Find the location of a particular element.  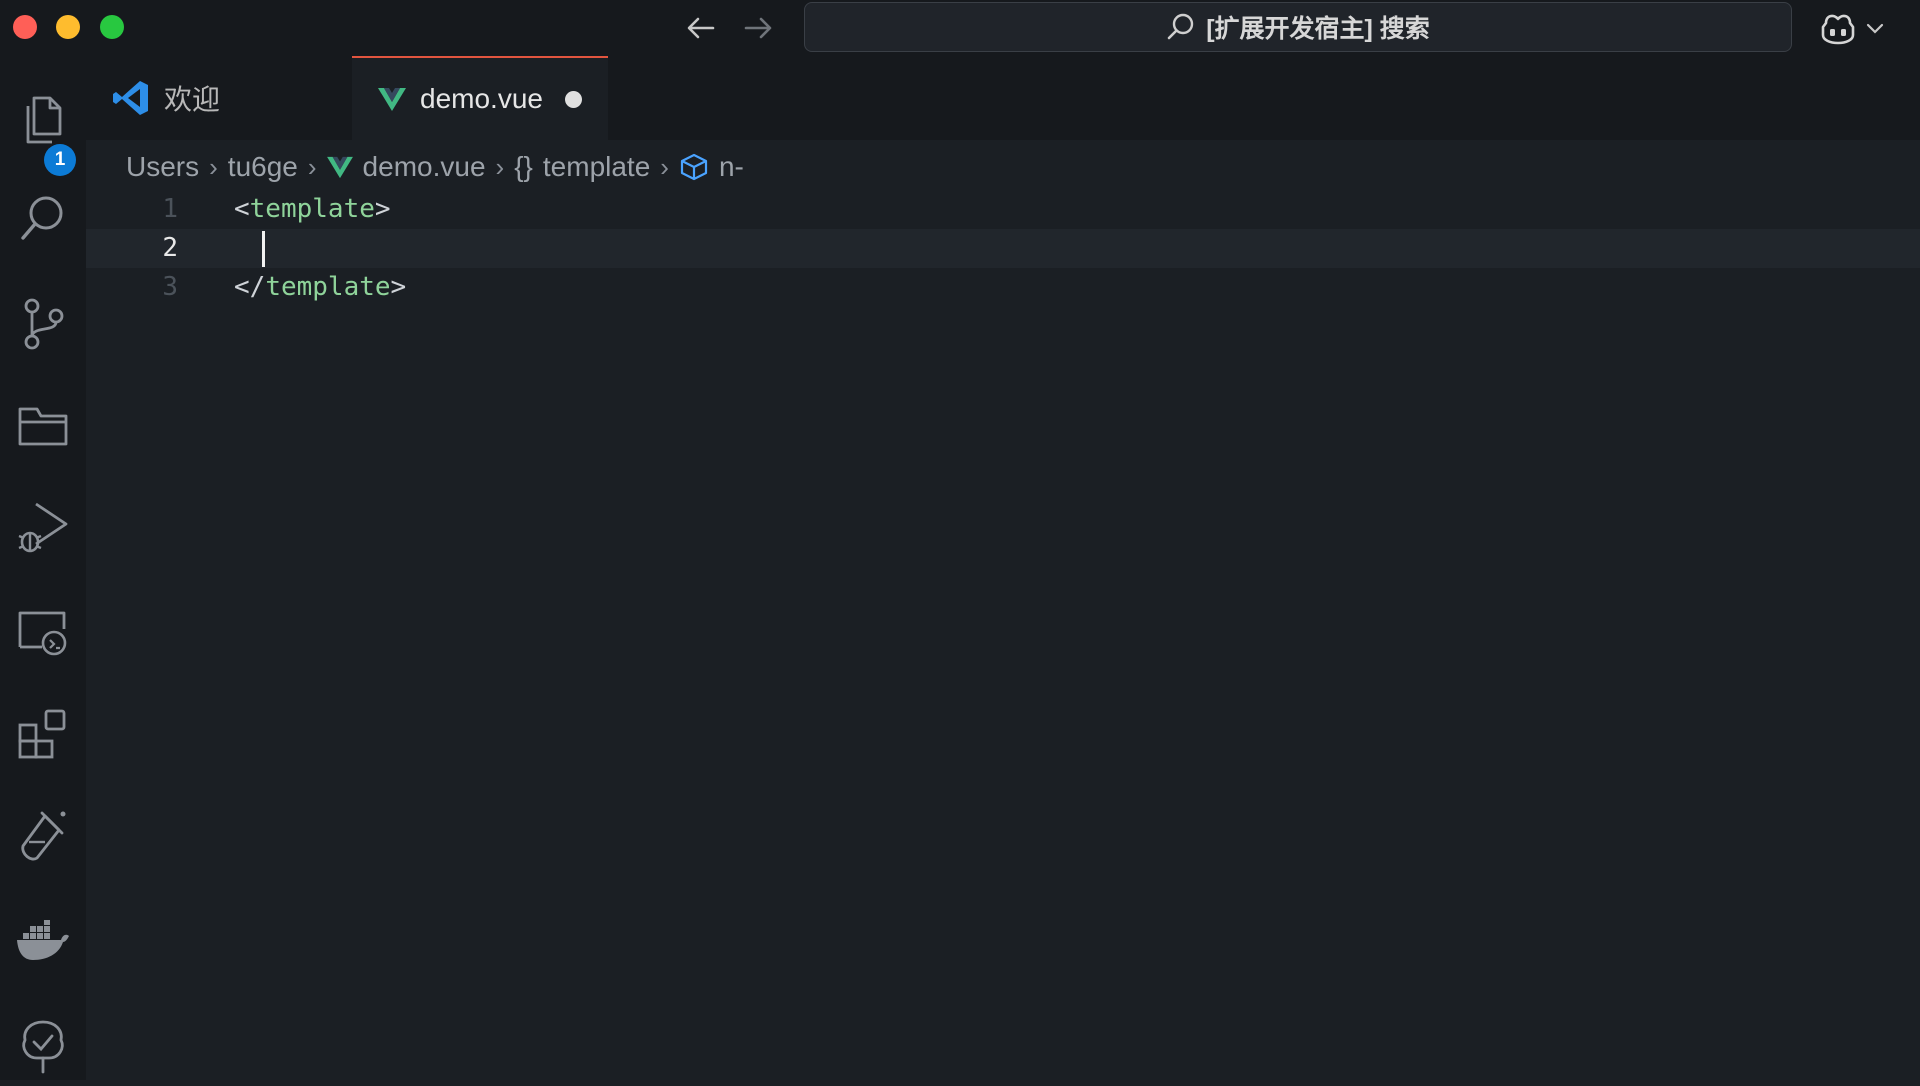

vscode-logo-icon is located at coordinates (130, 98).